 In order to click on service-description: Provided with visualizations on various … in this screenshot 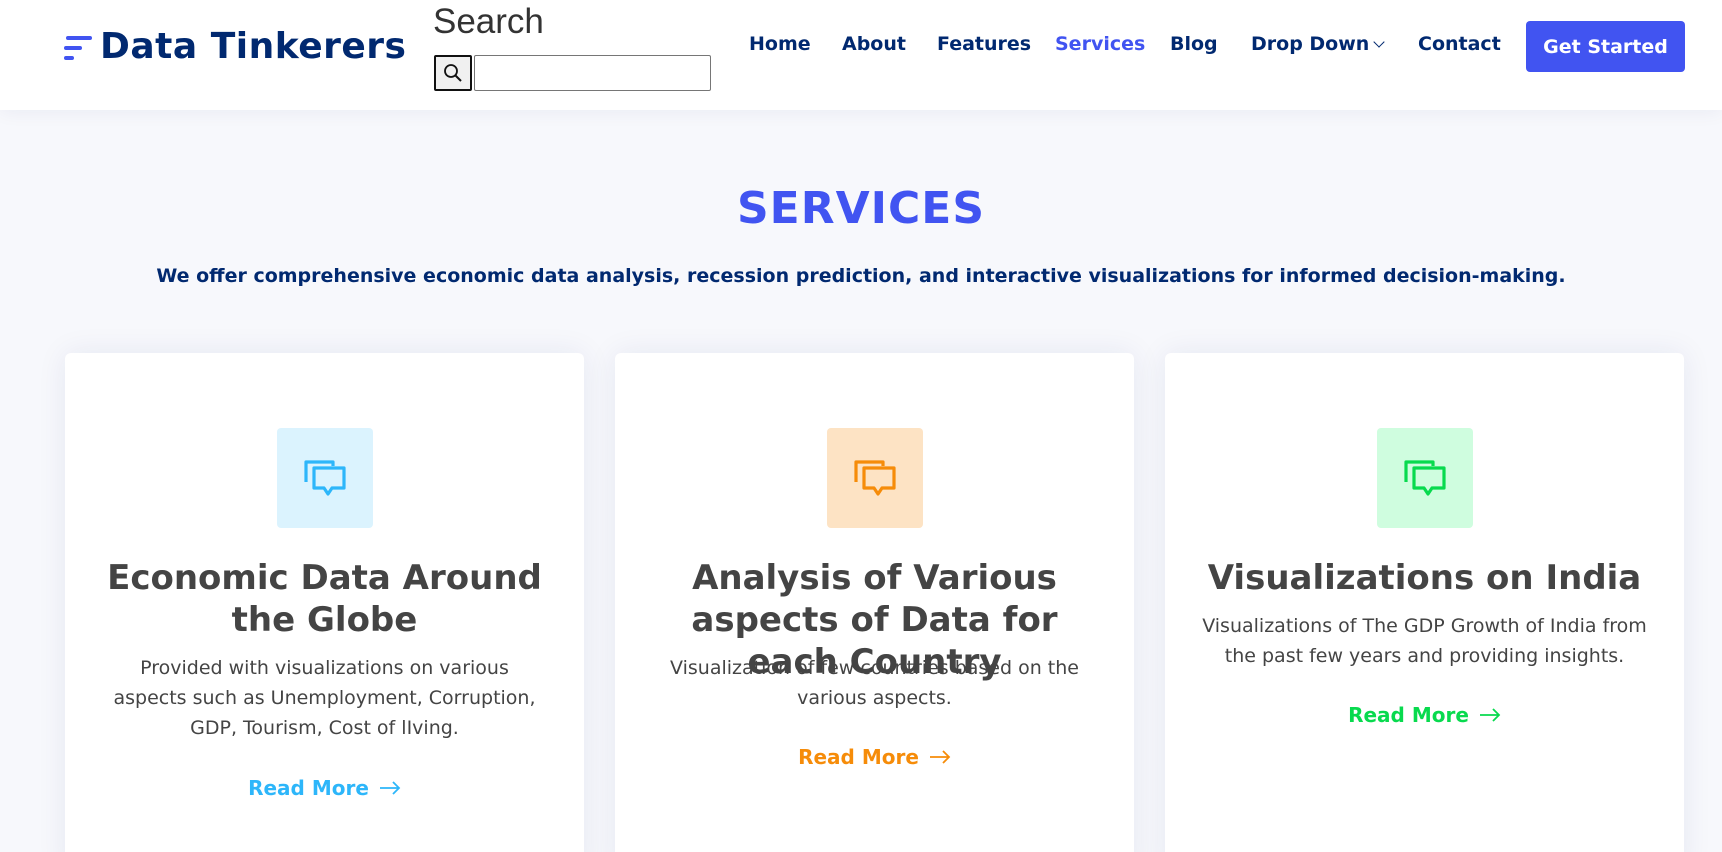, I will do `click(324, 698)`.